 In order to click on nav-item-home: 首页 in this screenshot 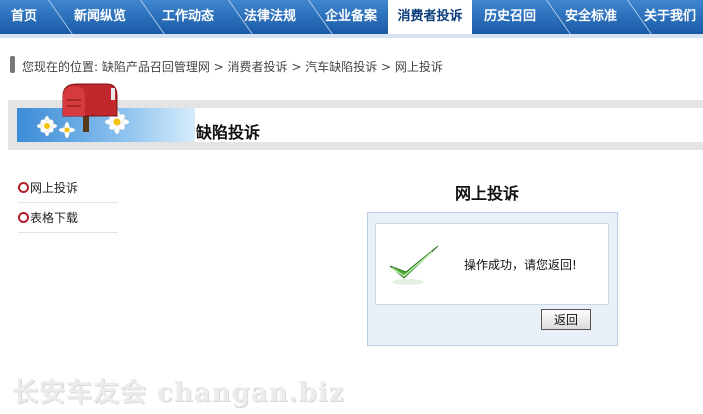, I will do `click(24, 17)`.